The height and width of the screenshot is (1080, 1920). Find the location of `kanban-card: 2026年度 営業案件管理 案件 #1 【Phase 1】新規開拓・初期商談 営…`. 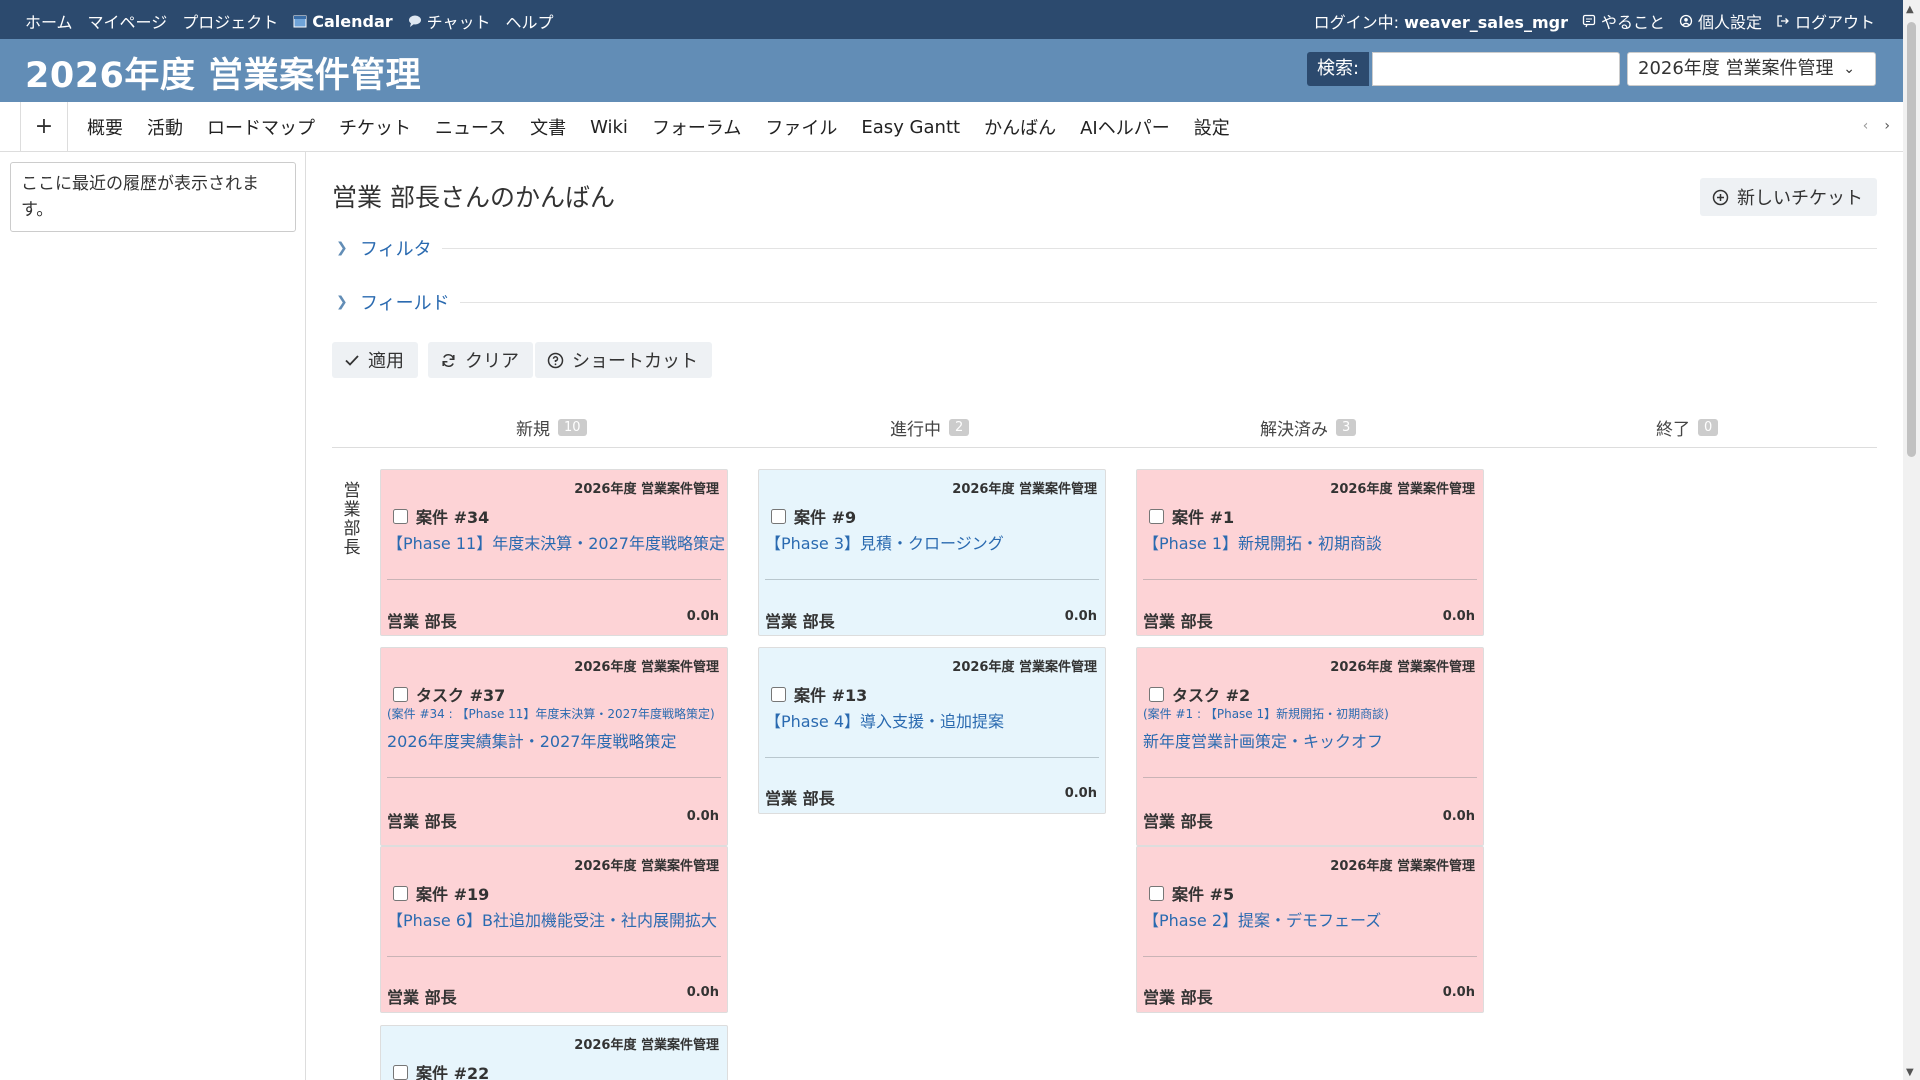

kanban-card: 2026年度 営業案件管理 案件 #1 【Phase 1】新規開拓・初期商談 営… is located at coordinates (1310, 552).